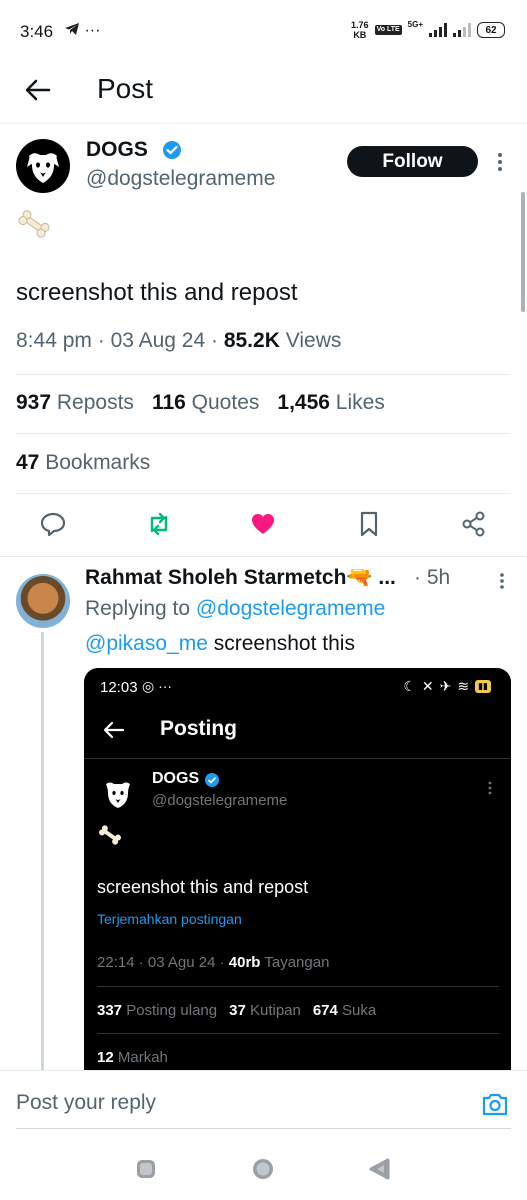  I want to click on author-name: DOGS, so click(117, 150).